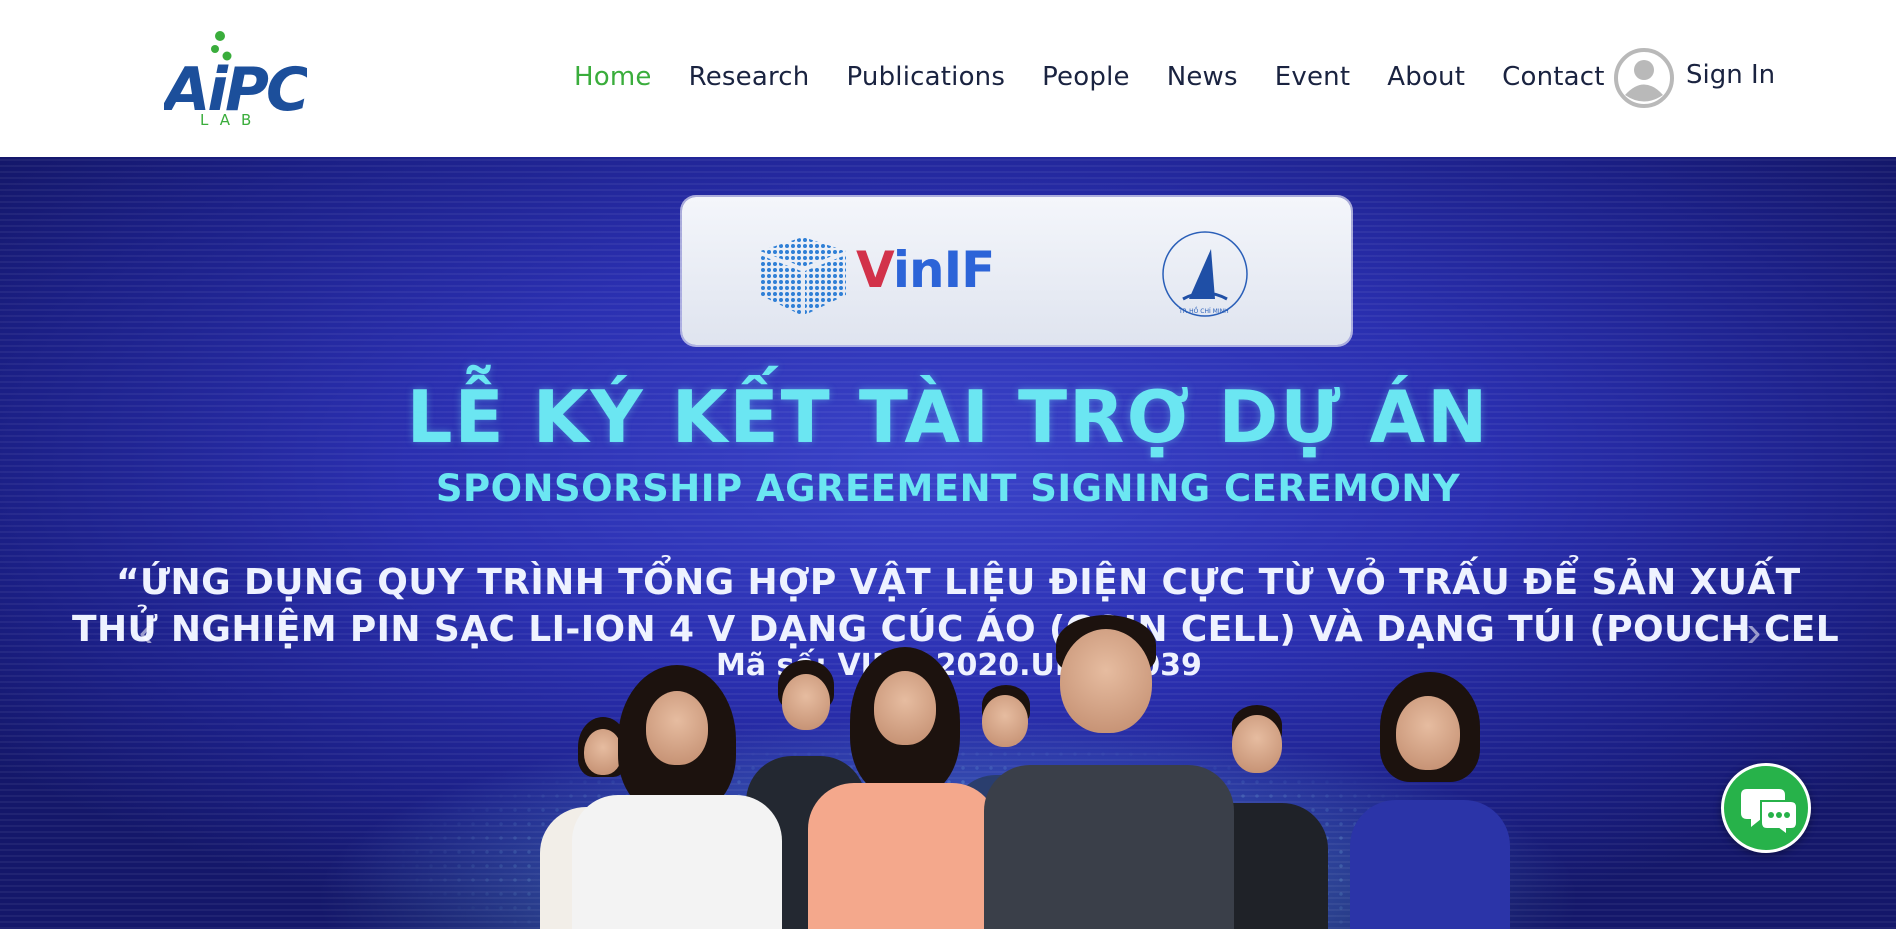 This screenshot has height=929, width=1896. Describe the element at coordinates (236, 79) in the screenshot. I see `aipc-lab-logo: AiPC LAB` at that location.